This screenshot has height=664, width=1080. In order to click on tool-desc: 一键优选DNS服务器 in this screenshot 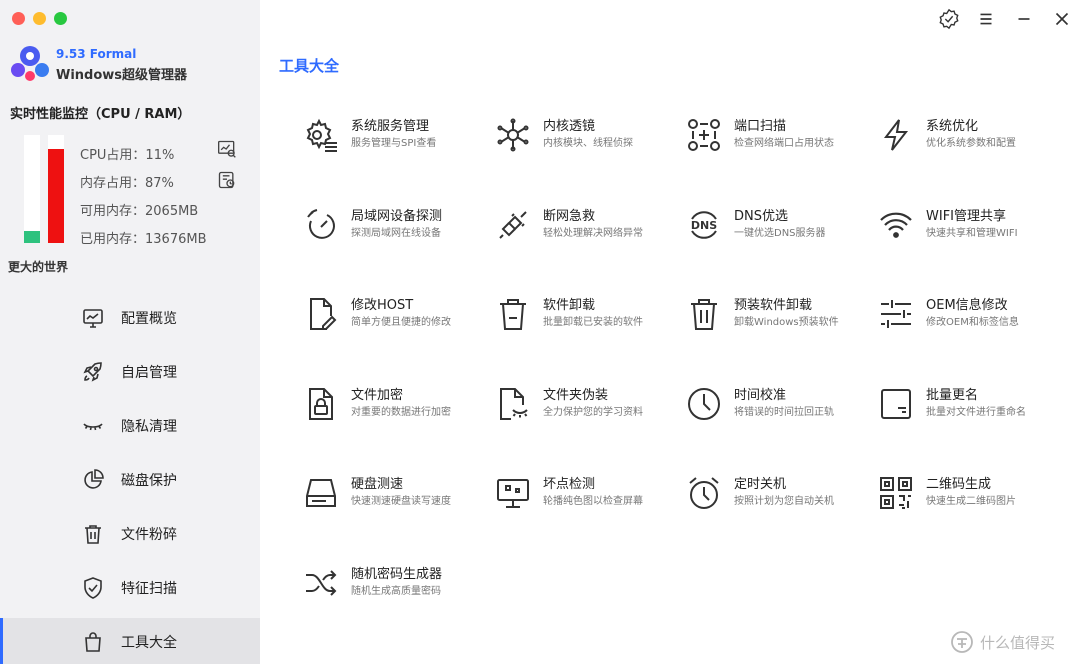, I will do `click(780, 233)`.